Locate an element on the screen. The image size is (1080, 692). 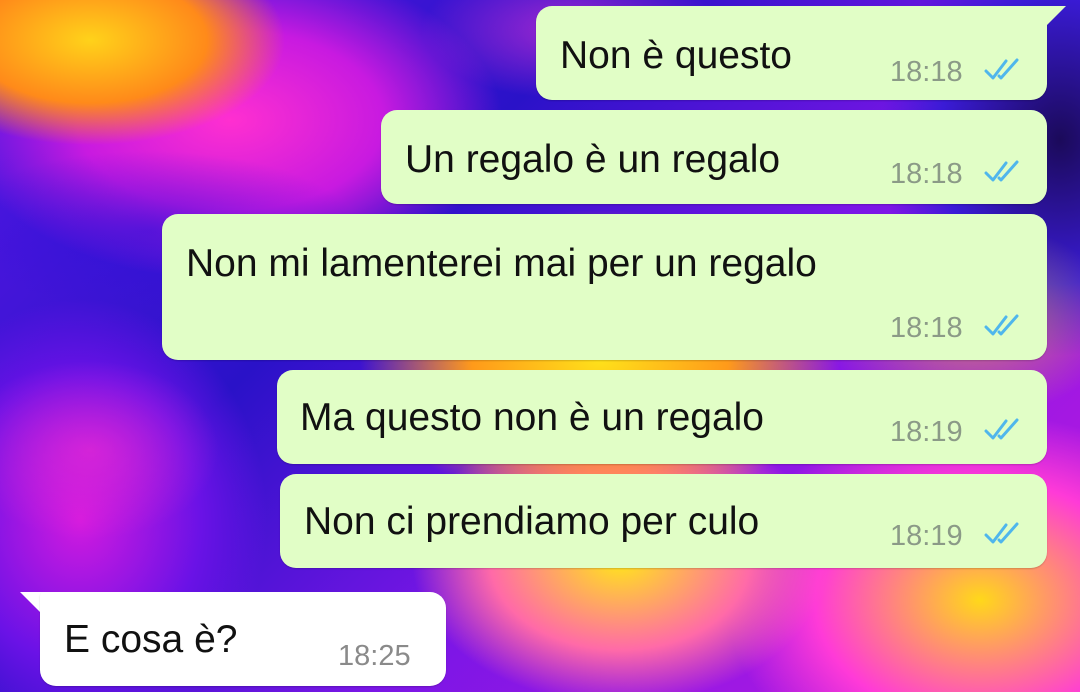
bubble-tail is located at coordinates (1051, 19).